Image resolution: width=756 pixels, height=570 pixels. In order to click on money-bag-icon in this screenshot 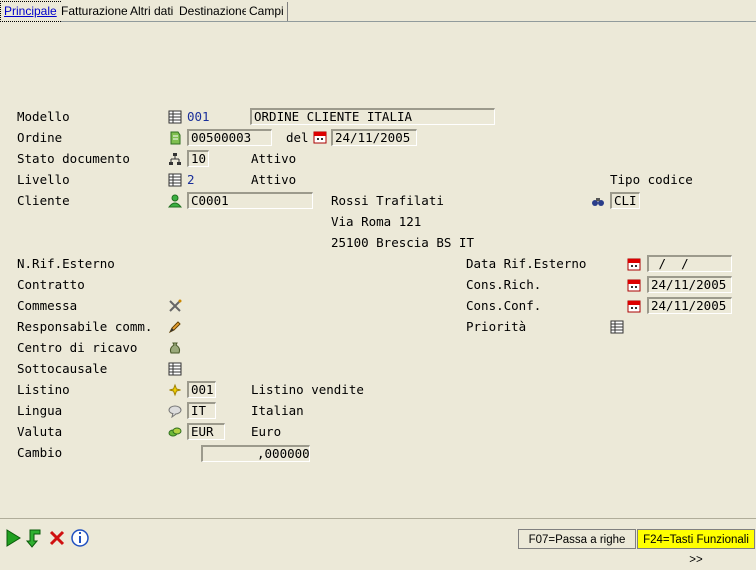, I will do `click(175, 348)`.